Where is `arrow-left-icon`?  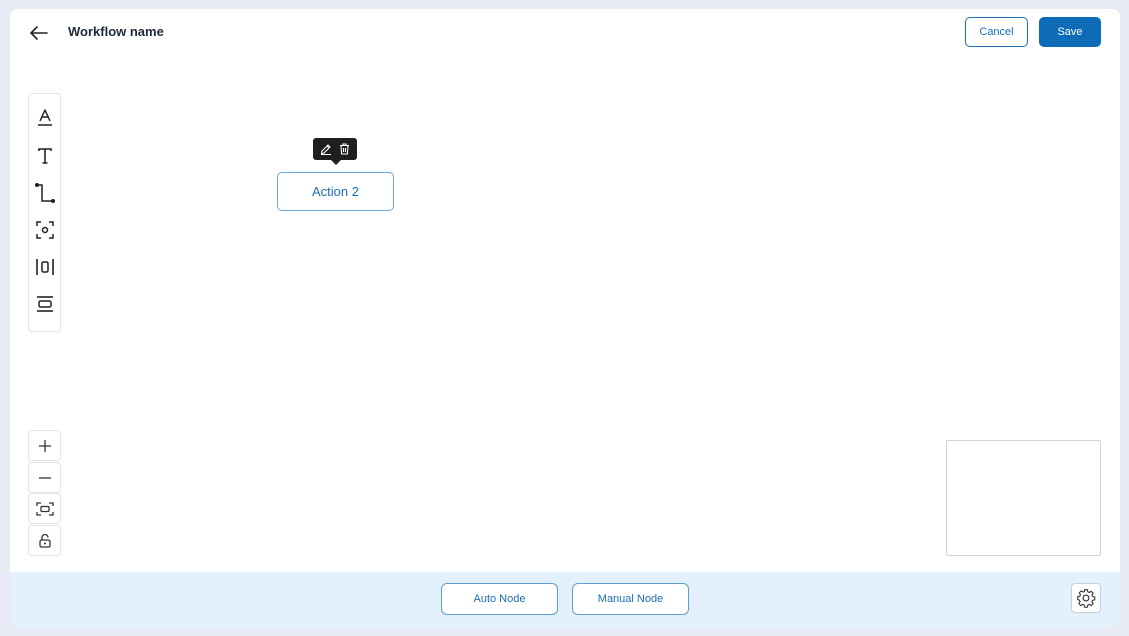
arrow-left-icon is located at coordinates (39, 33).